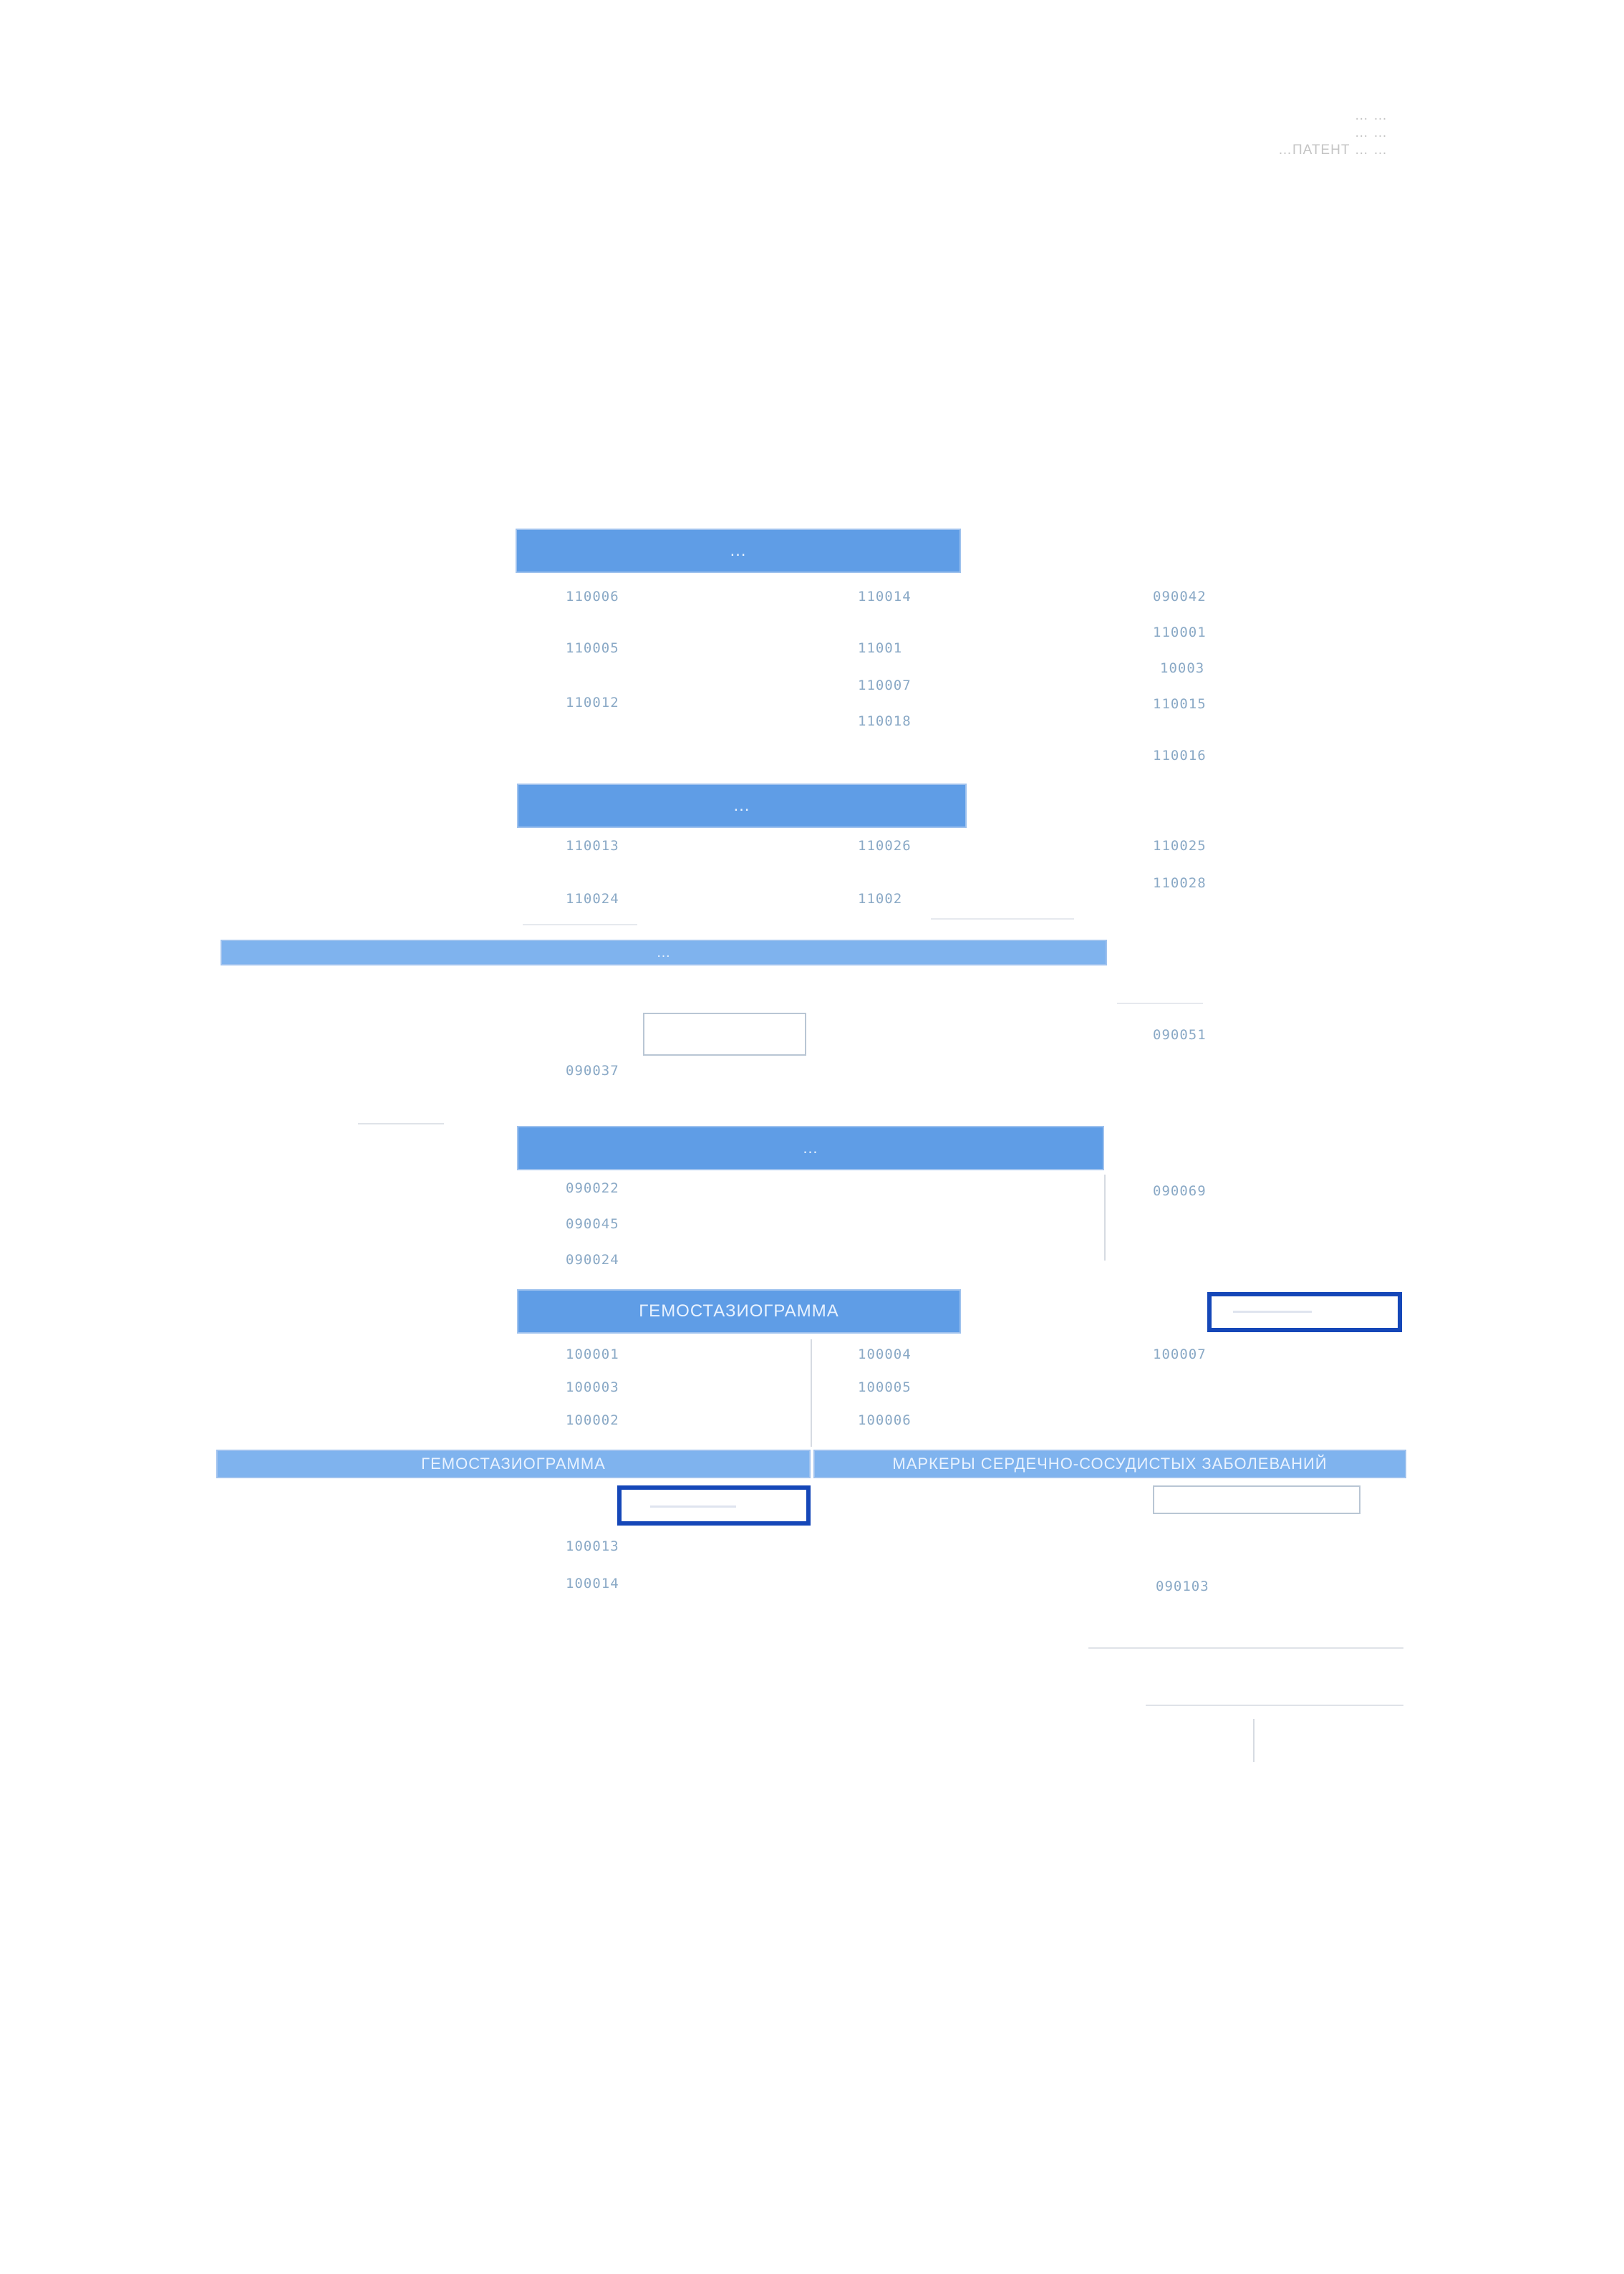 Image resolution: width=1624 pixels, height=2274 pixels. Describe the element at coordinates (1105, 1218) in the screenshot. I see `column-divider` at that location.